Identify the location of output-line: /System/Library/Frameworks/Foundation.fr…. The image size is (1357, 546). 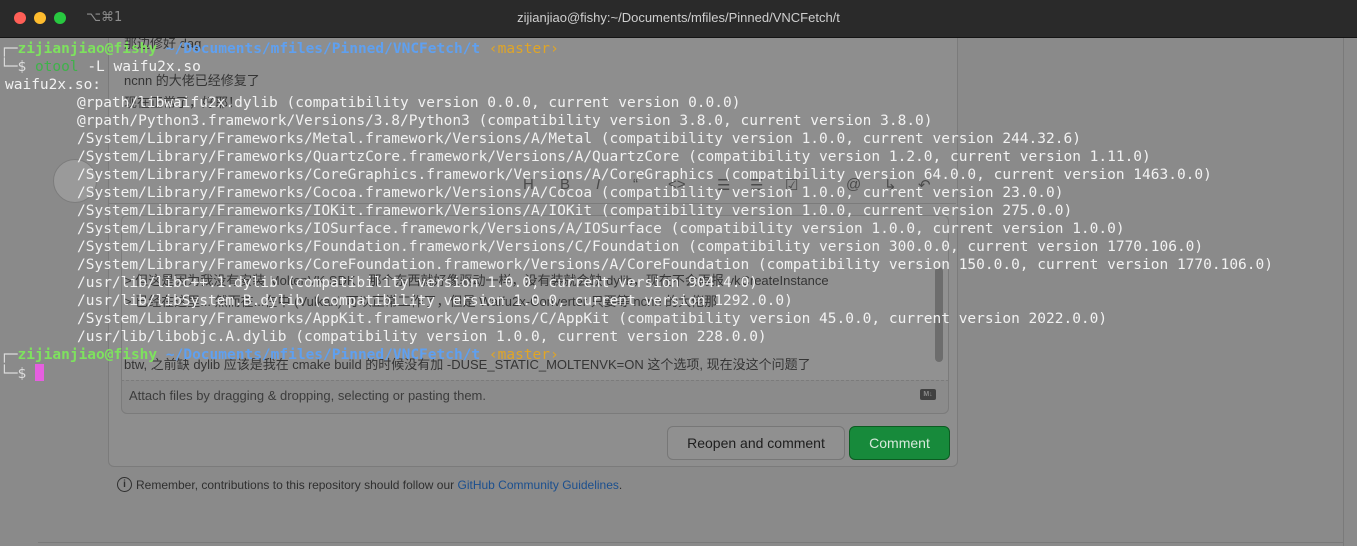
(640, 247).